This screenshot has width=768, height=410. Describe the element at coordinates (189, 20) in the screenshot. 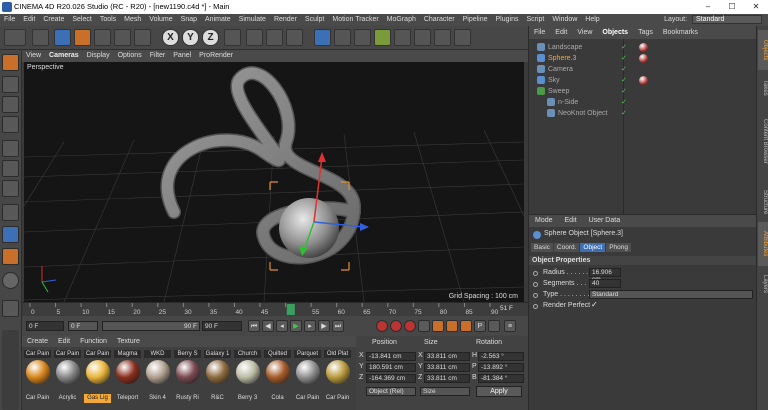

I see `menu-snap: Snap` at that location.